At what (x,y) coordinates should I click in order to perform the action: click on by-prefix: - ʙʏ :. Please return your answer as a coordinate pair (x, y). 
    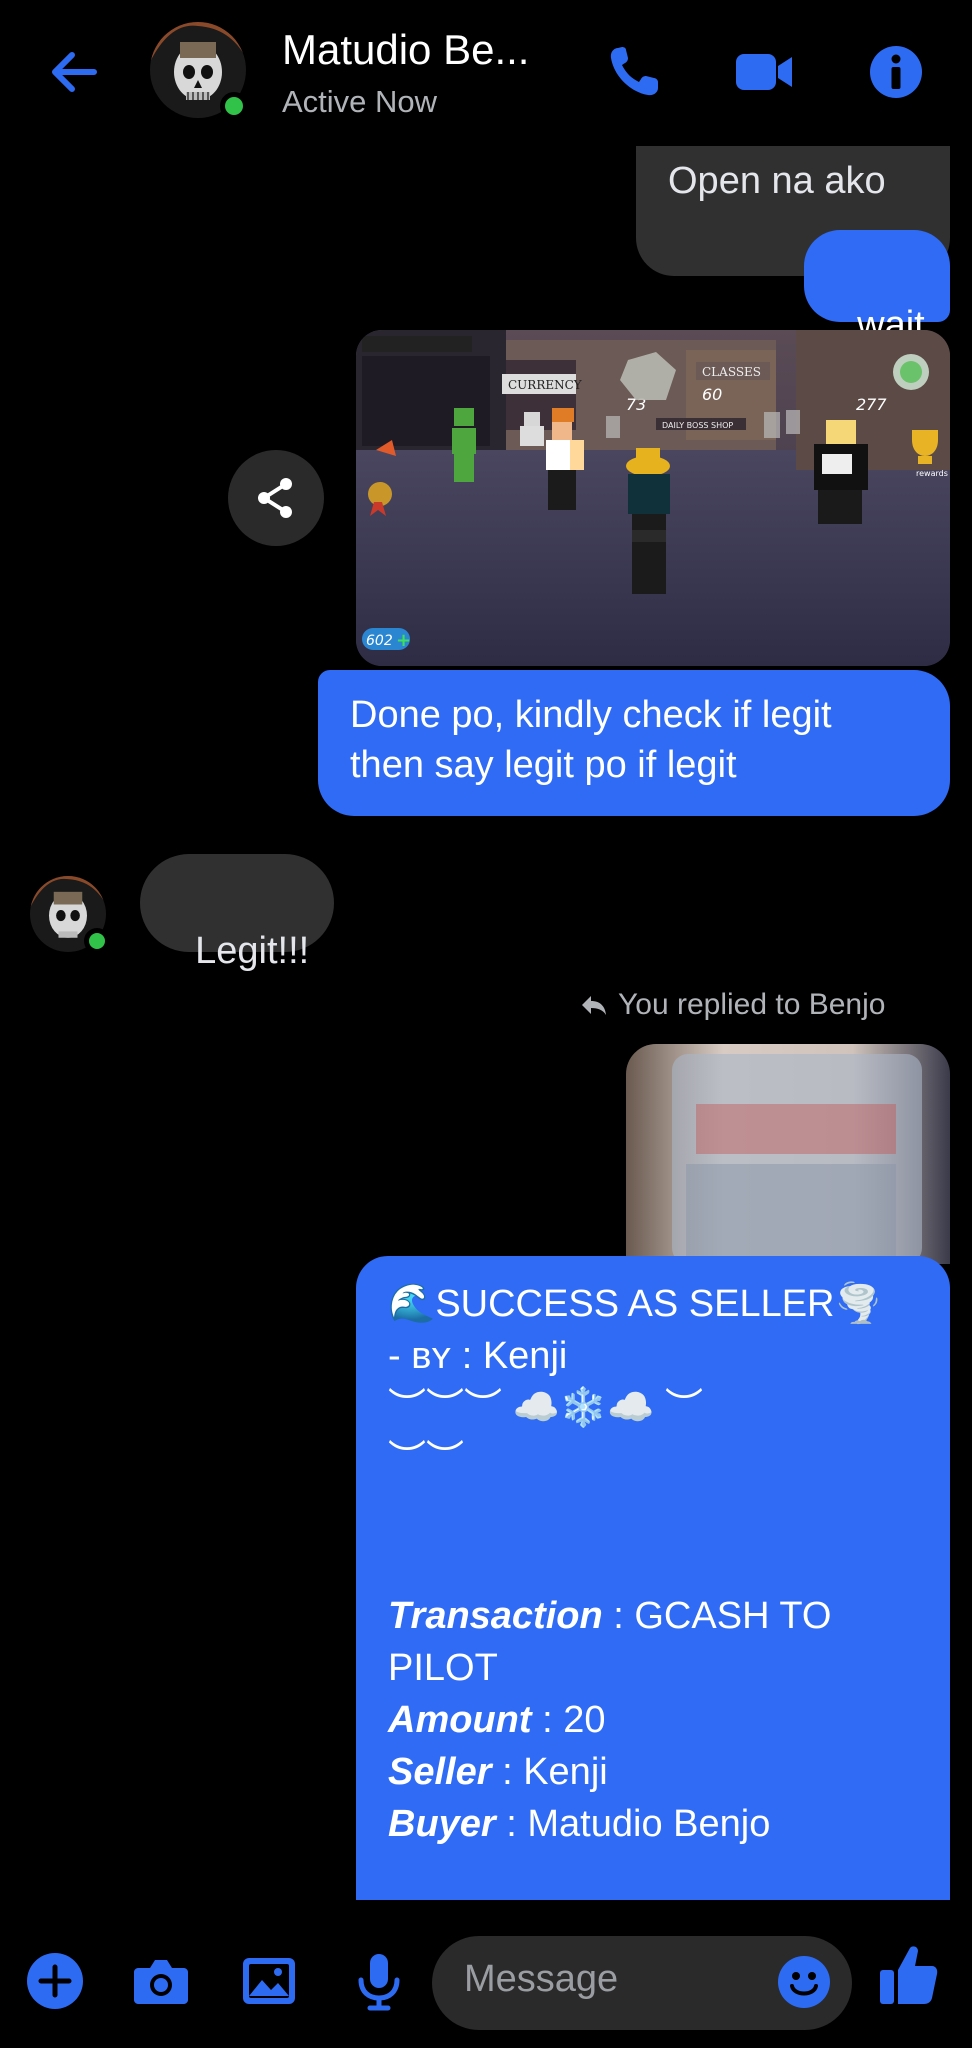
    Looking at the image, I should click on (435, 1356).